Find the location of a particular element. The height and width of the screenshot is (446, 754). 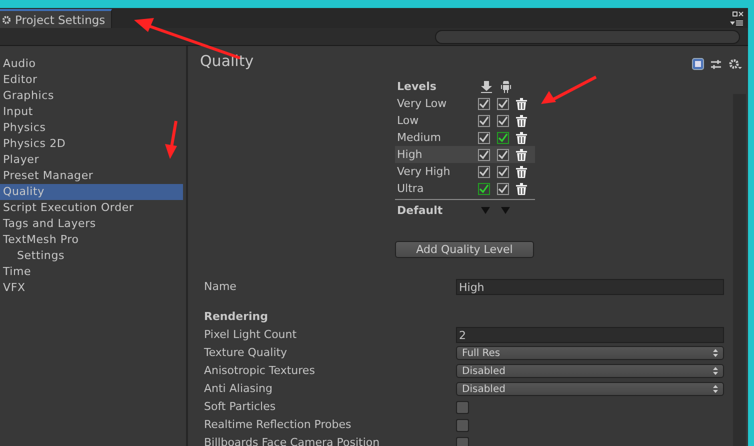

setting-label: Anti Aliasing is located at coordinates (239, 389).